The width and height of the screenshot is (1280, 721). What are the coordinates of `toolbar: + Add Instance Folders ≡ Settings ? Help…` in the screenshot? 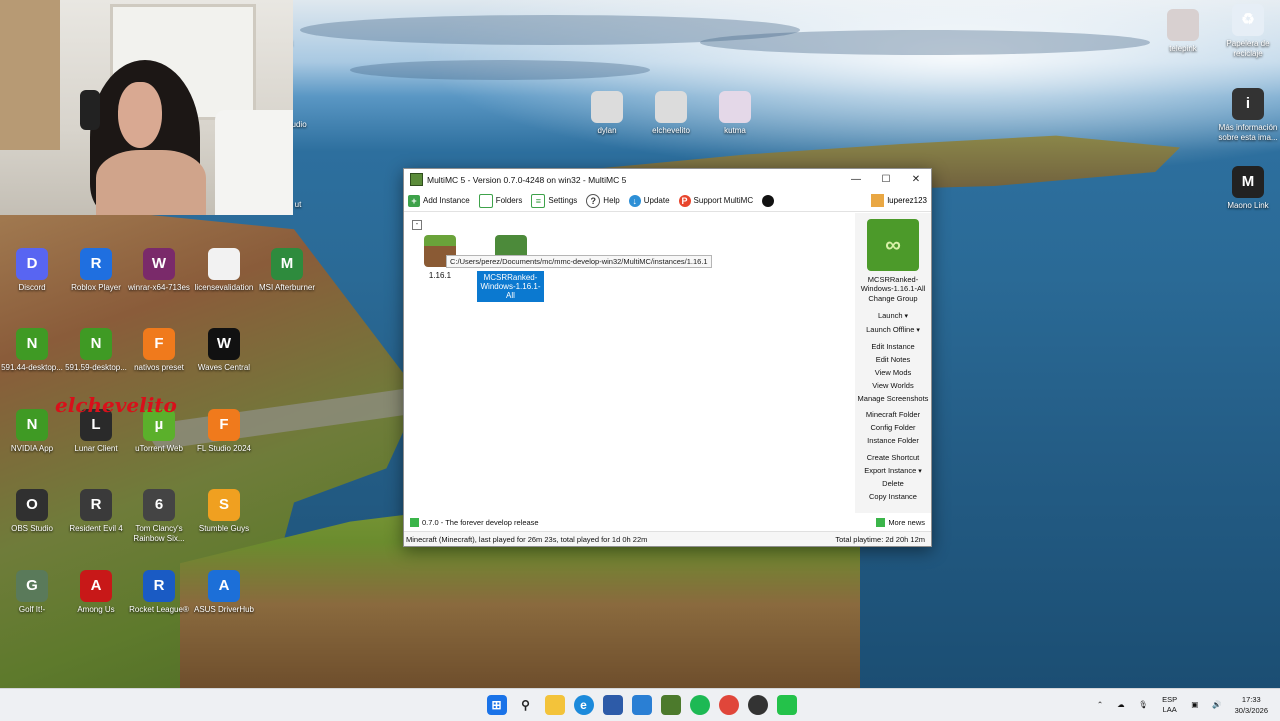 It's located at (667, 201).